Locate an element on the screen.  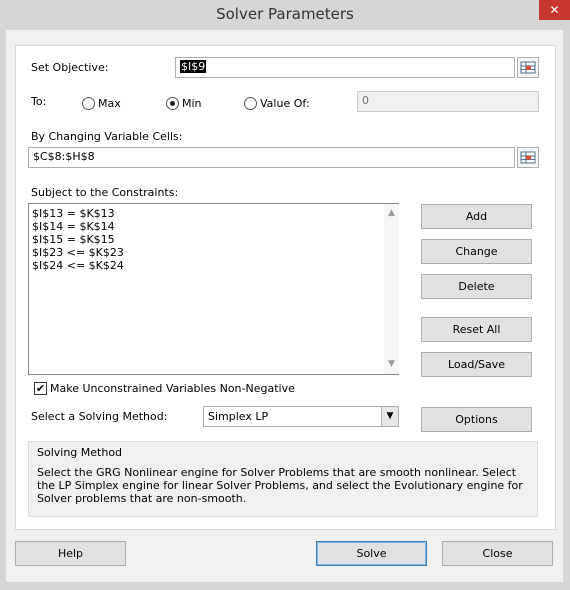
window-title: Solver Parameters is located at coordinates (285, 14).